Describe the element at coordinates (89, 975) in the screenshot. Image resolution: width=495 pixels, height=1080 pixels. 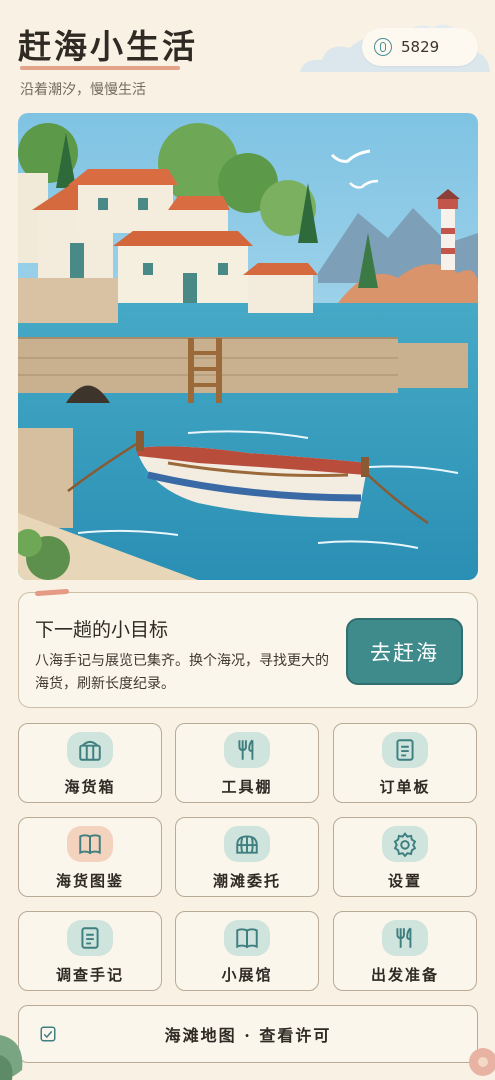
I see `menu-label: 调查手记` at that location.